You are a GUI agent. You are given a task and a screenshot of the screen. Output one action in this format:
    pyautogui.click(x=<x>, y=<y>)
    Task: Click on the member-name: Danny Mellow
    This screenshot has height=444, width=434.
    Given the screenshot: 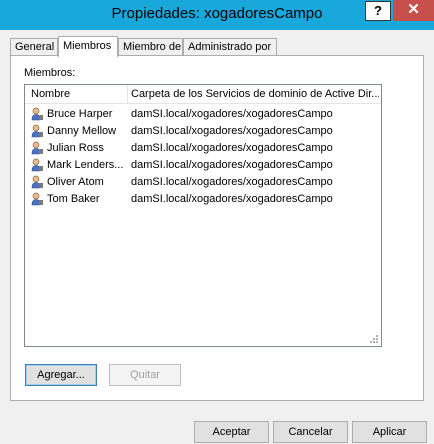 What is the action you would take?
    pyautogui.click(x=82, y=131)
    